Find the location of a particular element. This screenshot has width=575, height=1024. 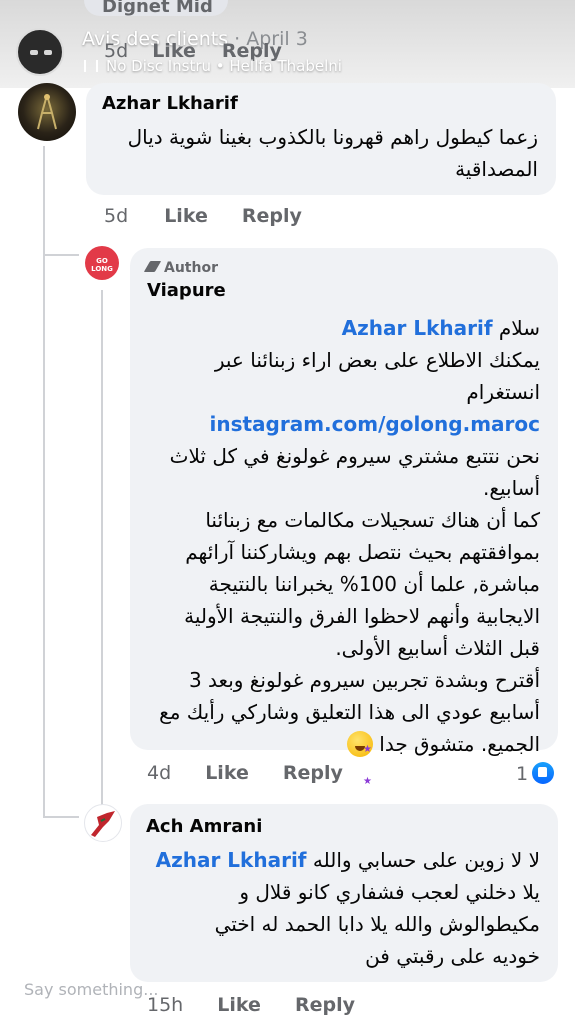

comment-line: مكيطوالوش والله يلا دابا الحمد له اختي is located at coordinates (377, 924).